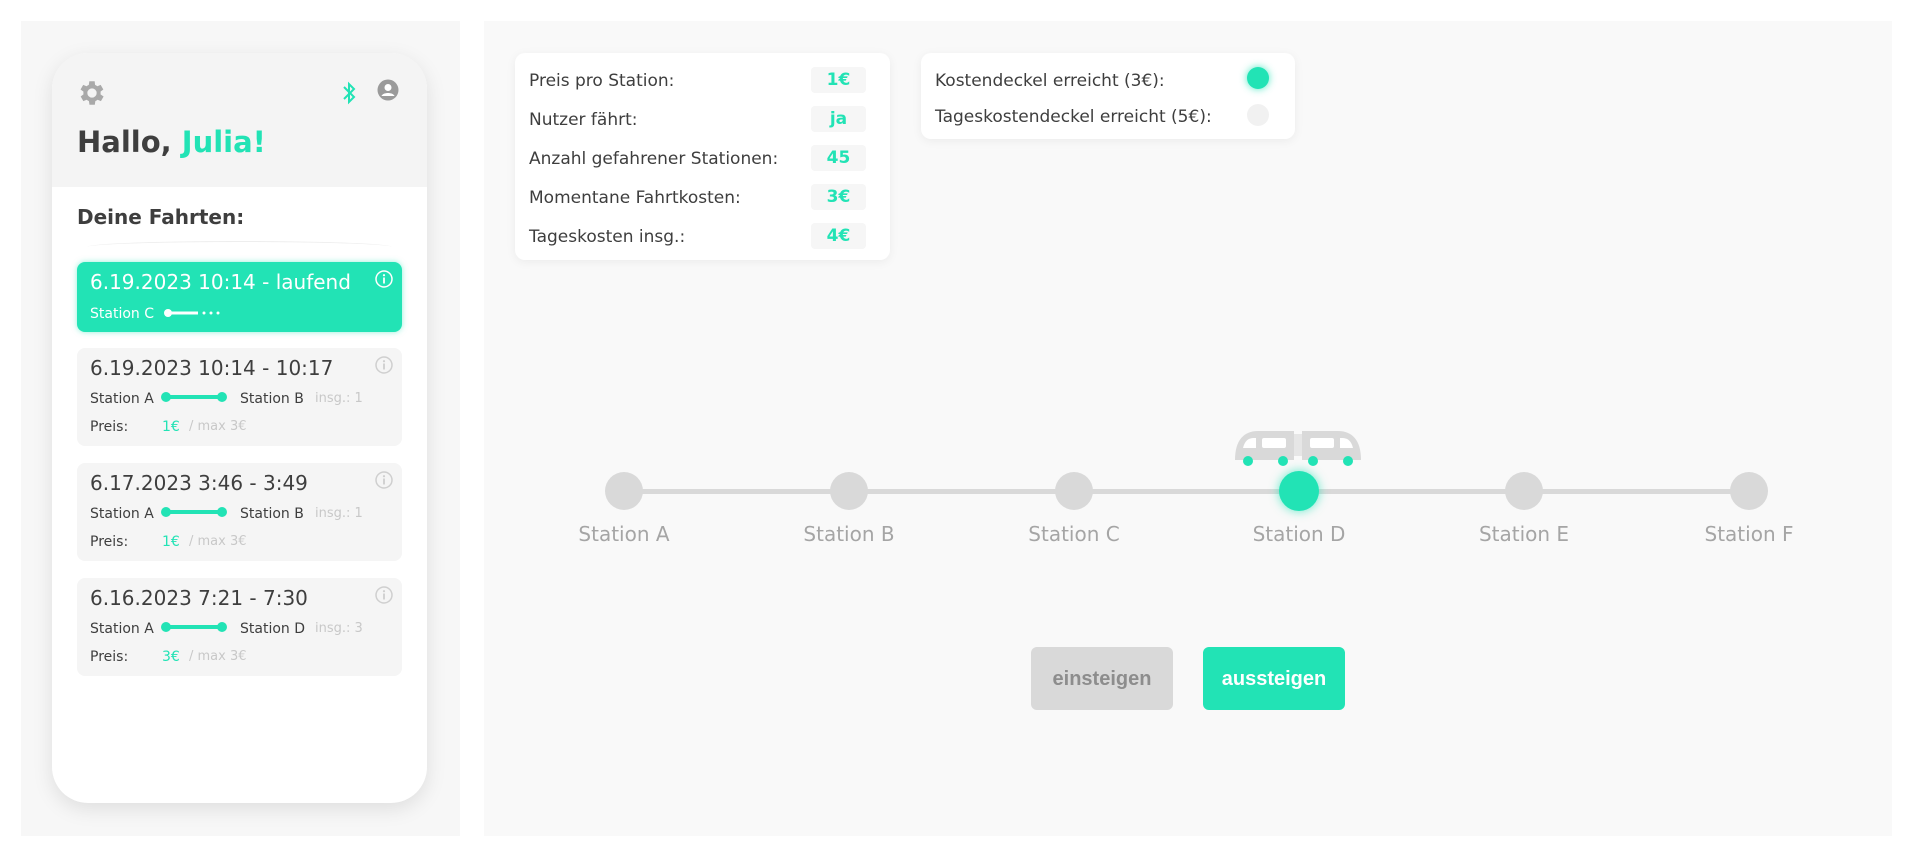 The height and width of the screenshot is (854, 1911). I want to click on train-icon, so click(1298, 448).